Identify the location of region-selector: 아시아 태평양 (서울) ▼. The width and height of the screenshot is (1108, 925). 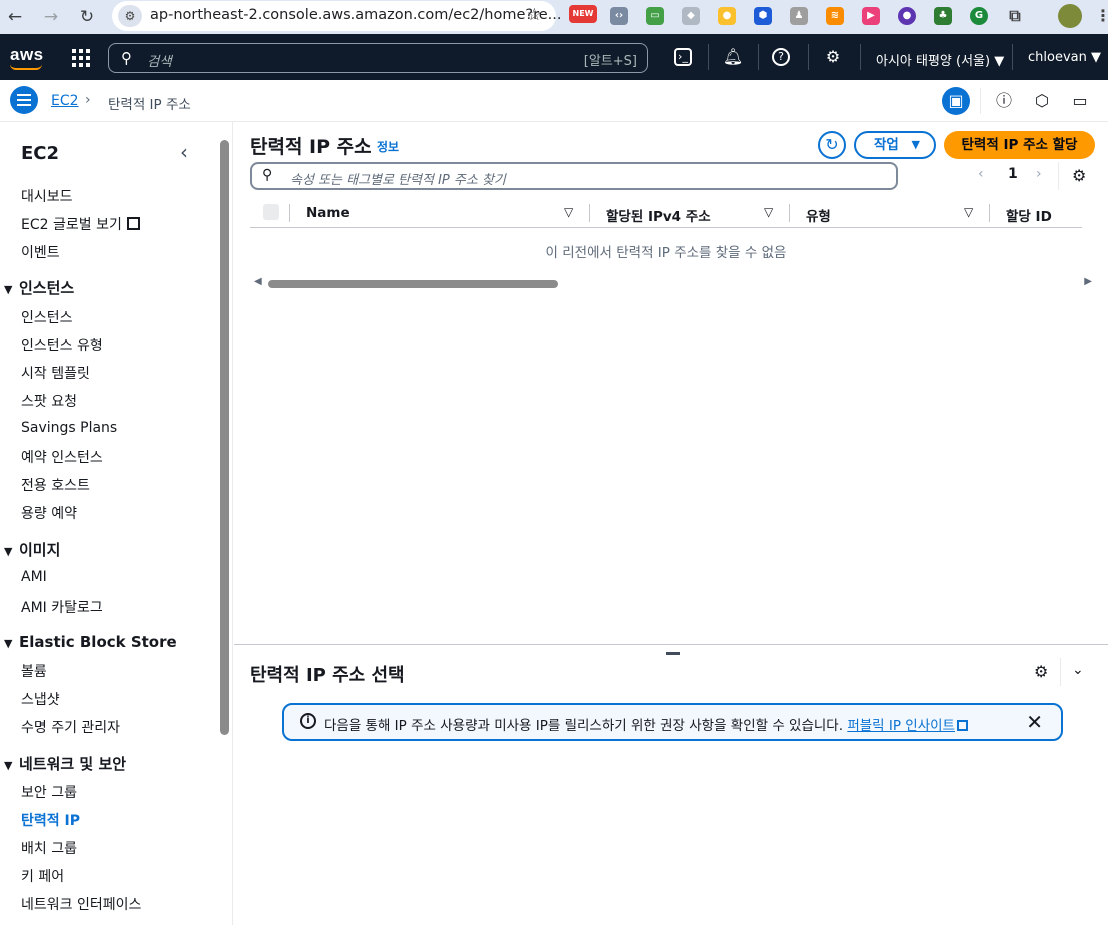
(940, 59).